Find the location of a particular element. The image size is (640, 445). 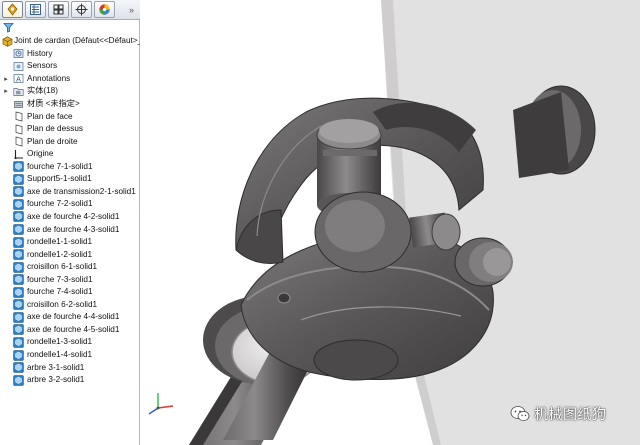

tree-item-label: fourche 7-4-solid1 is located at coordinates (60, 292).